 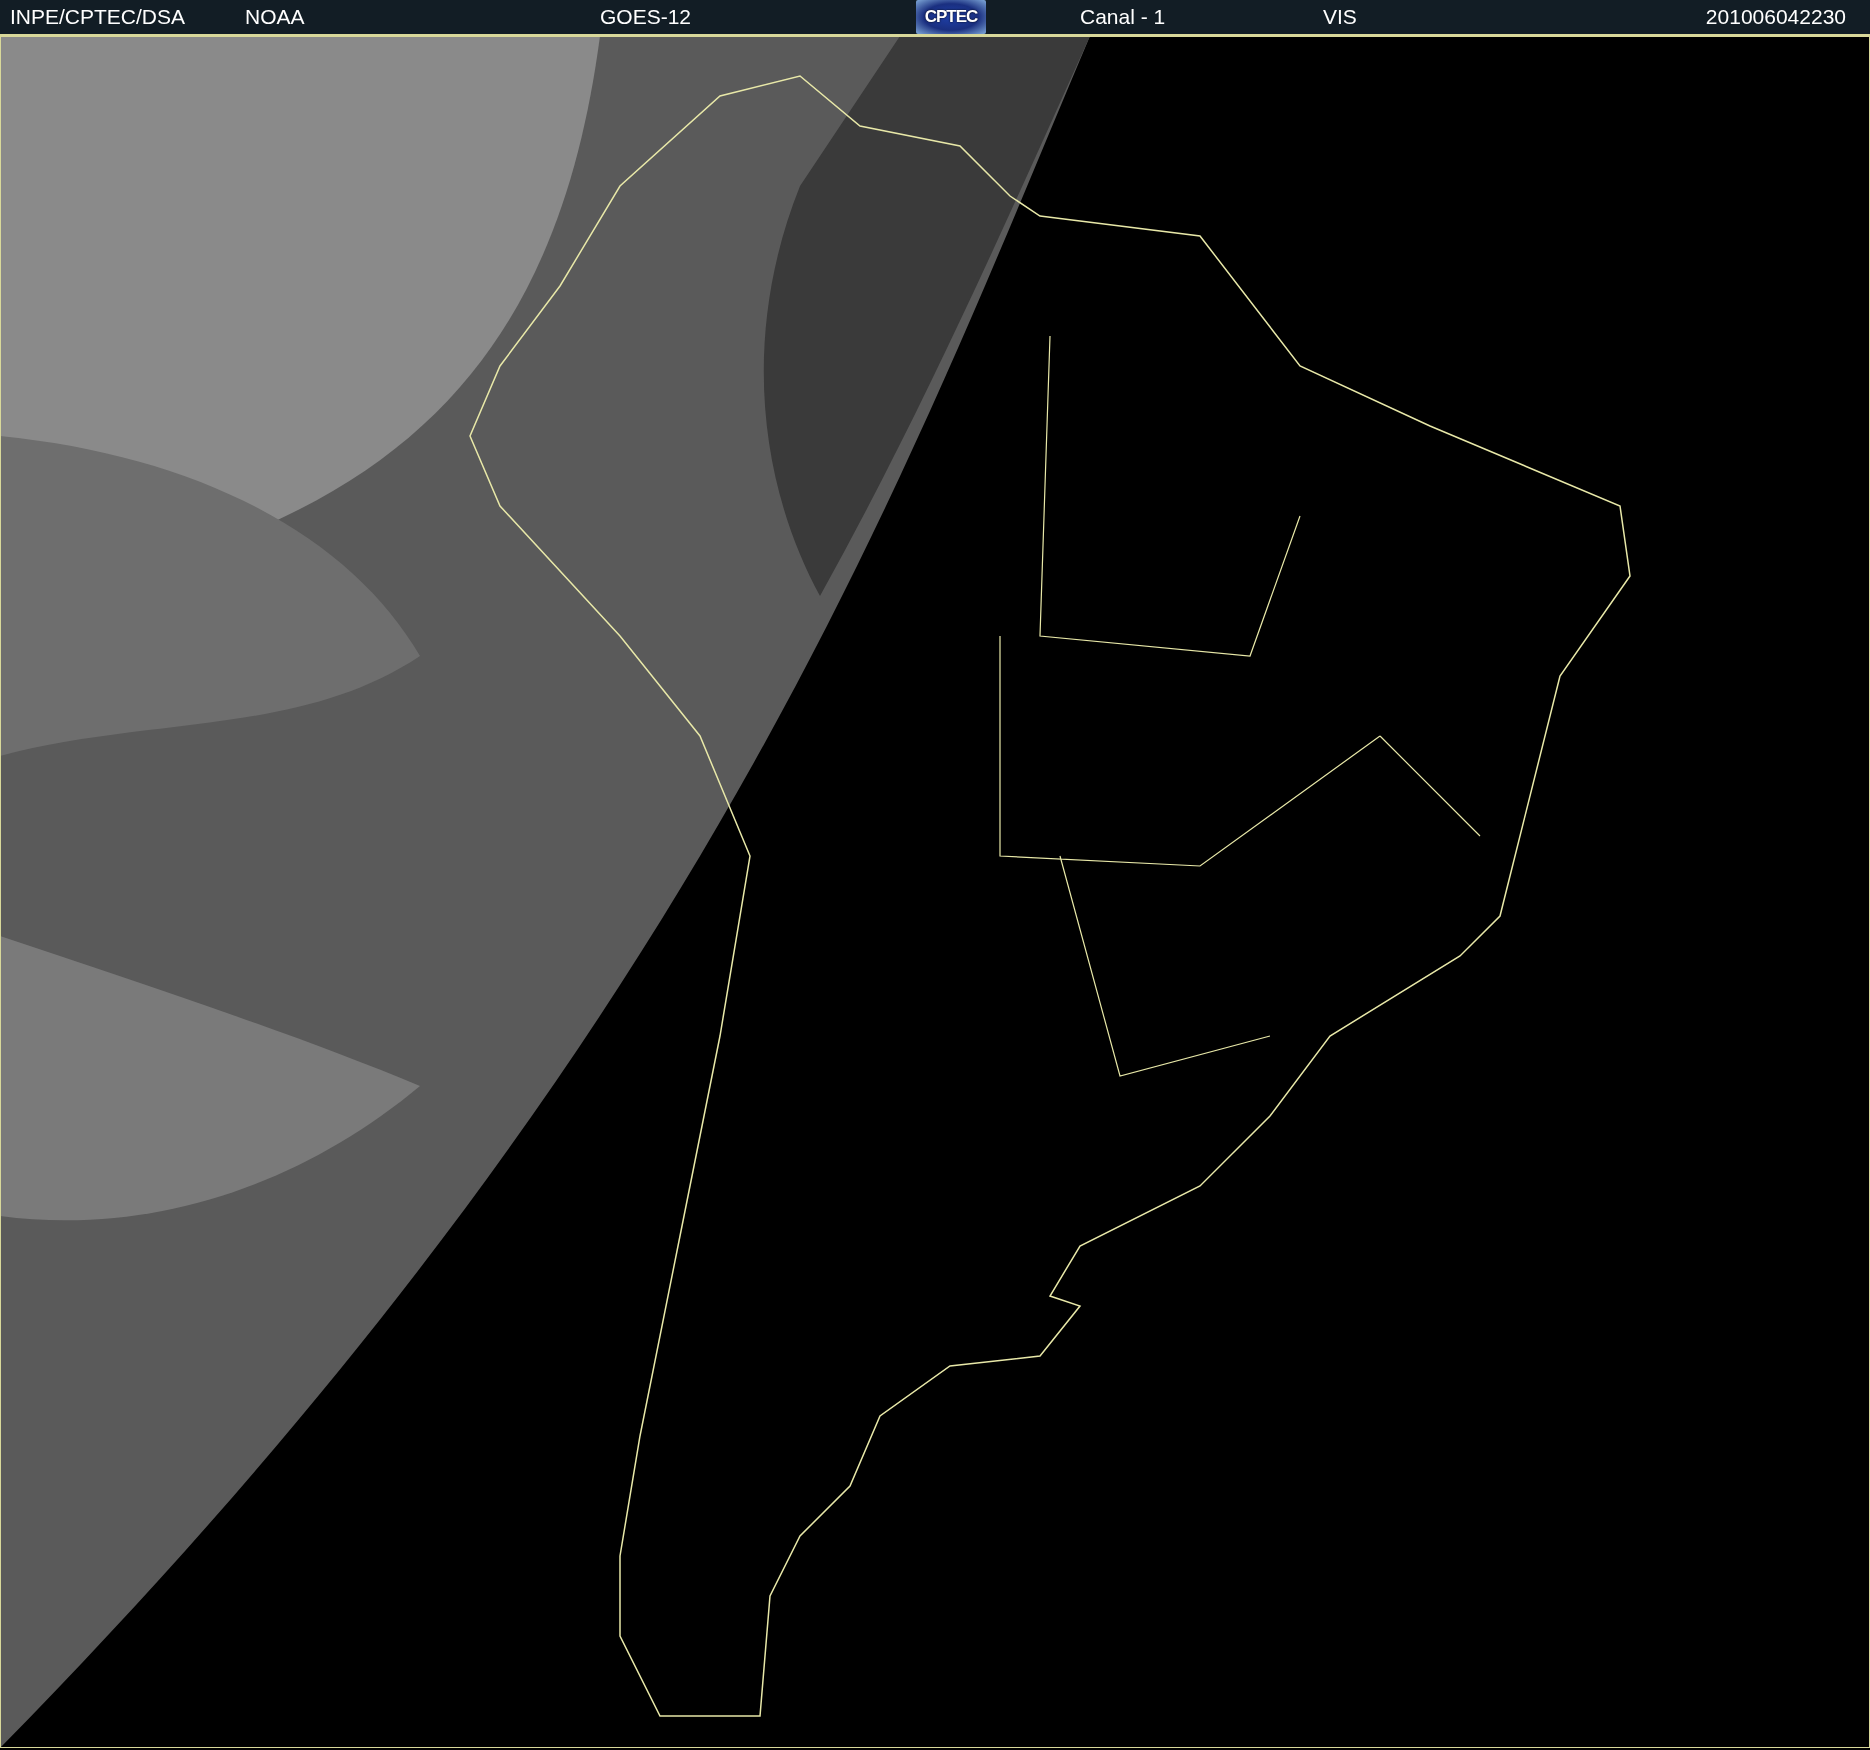 What do you see at coordinates (951, 17) in the screenshot?
I see `logo: CPTEC` at bounding box center [951, 17].